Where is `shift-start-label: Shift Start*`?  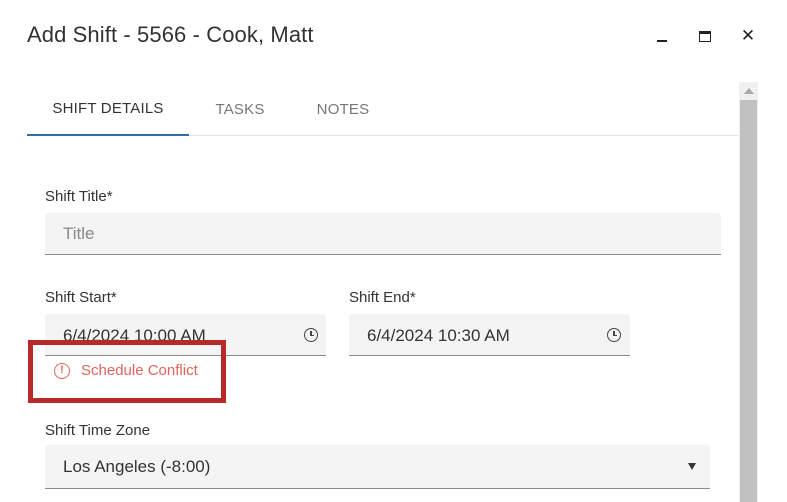
shift-start-label: Shift Start* is located at coordinates (81, 297).